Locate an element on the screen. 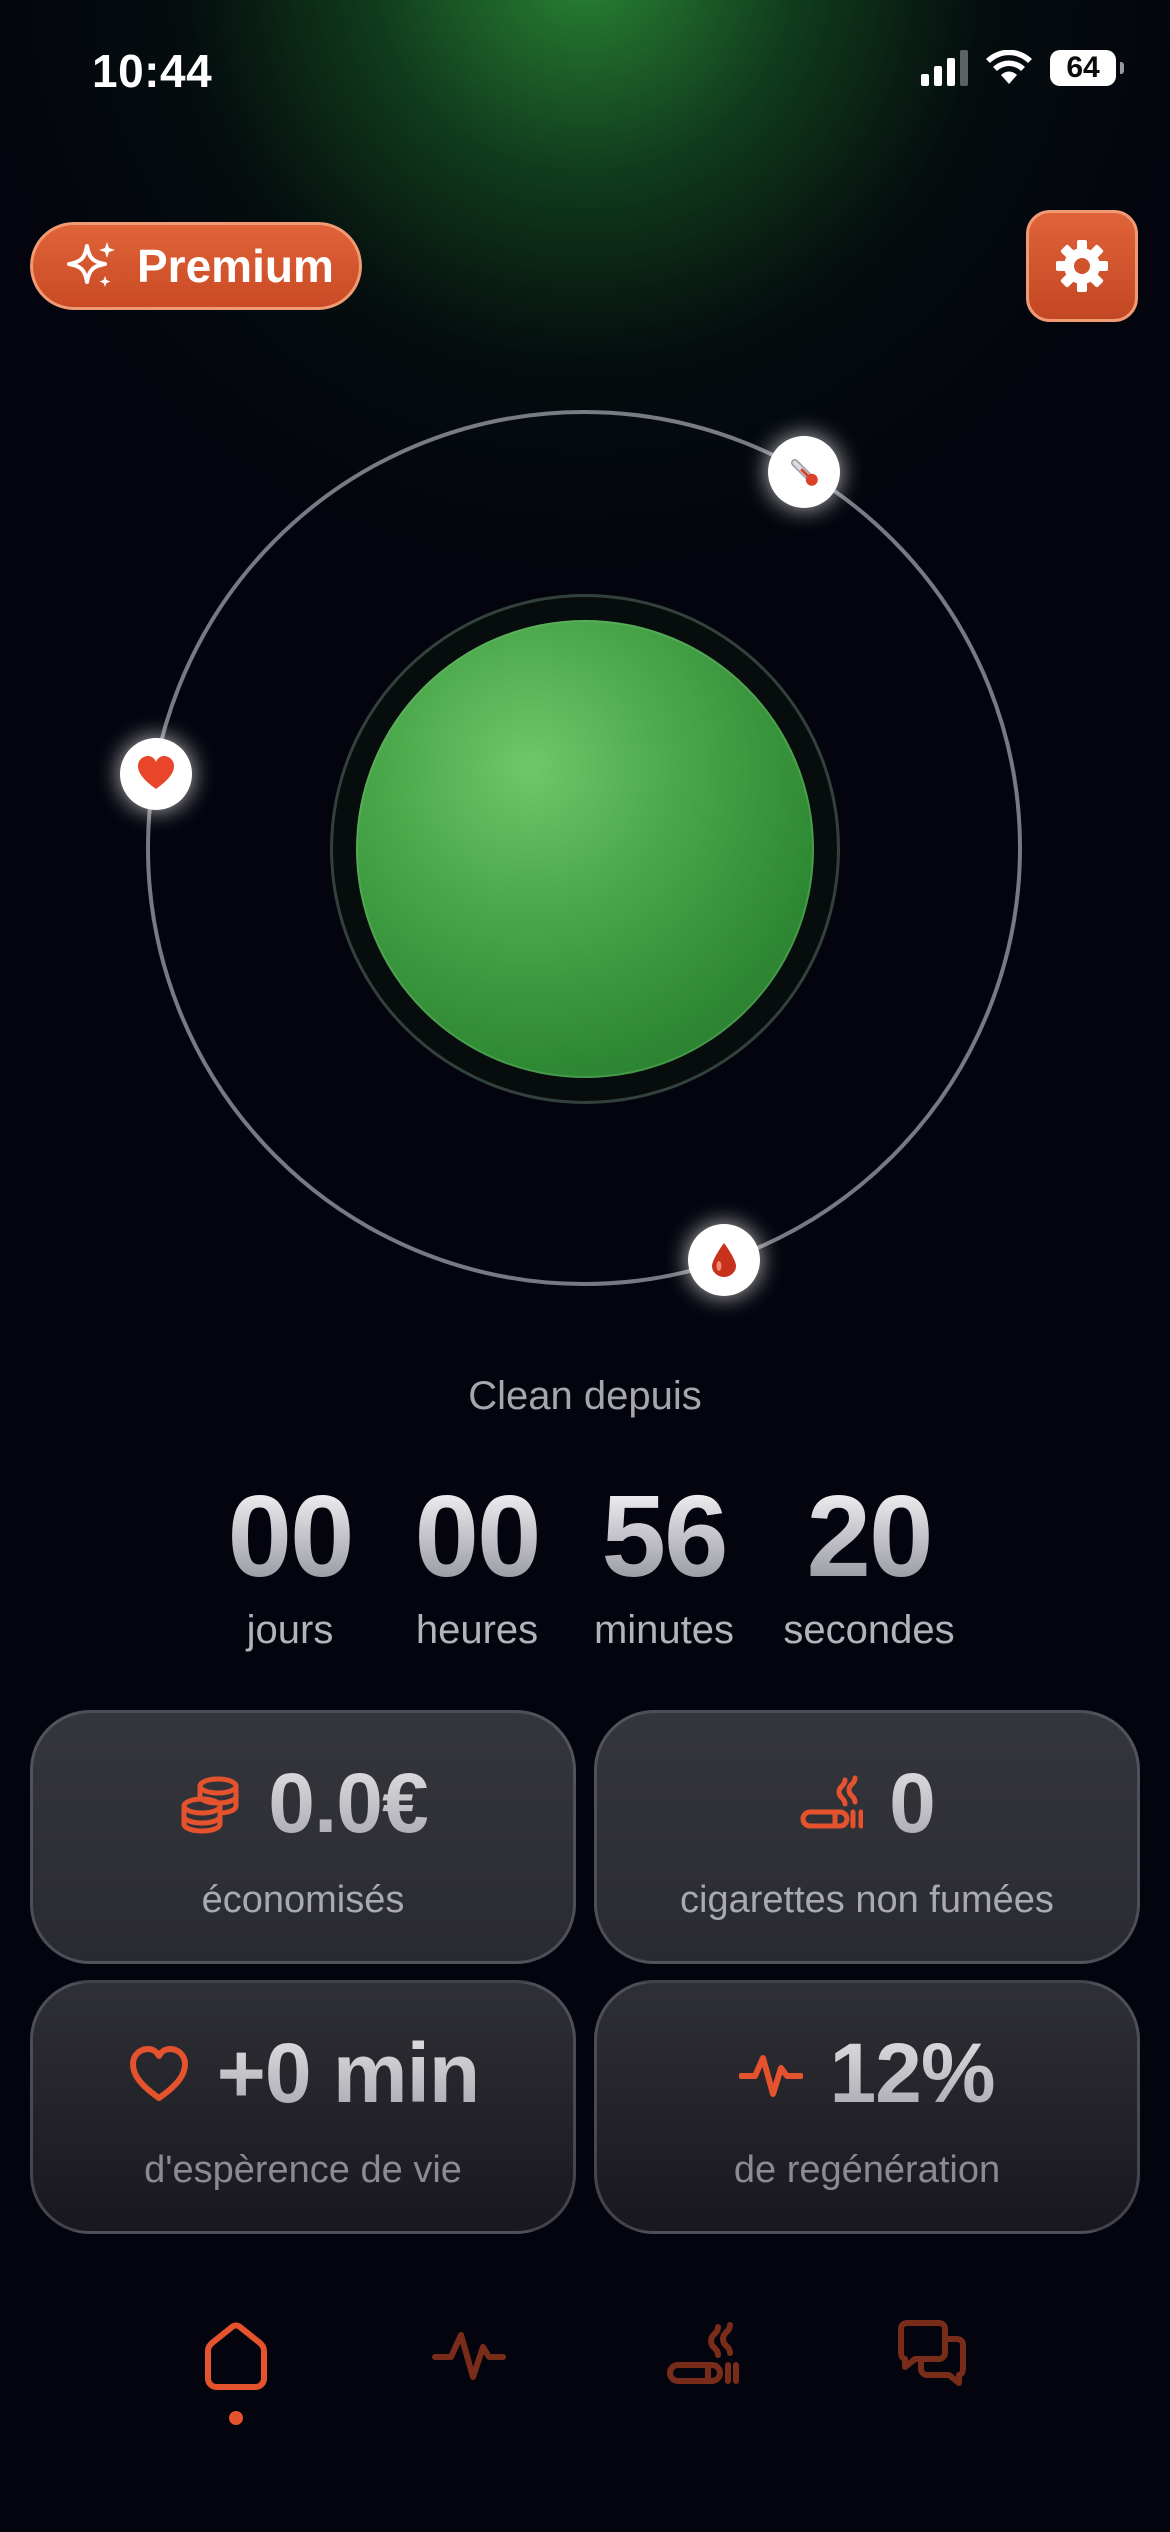  stat-label: économisés is located at coordinates (303, 1900).